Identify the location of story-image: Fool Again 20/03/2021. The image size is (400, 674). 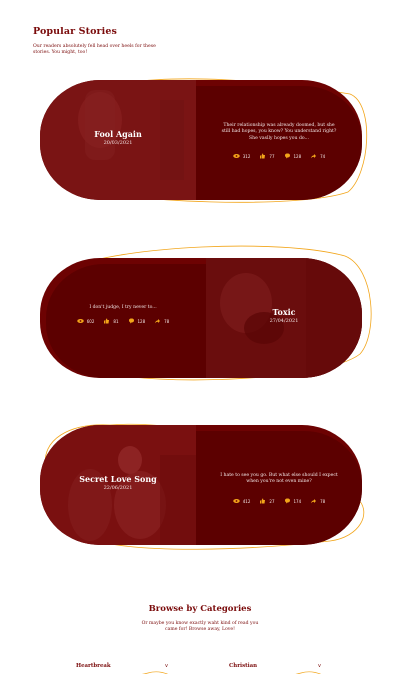
(118, 140).